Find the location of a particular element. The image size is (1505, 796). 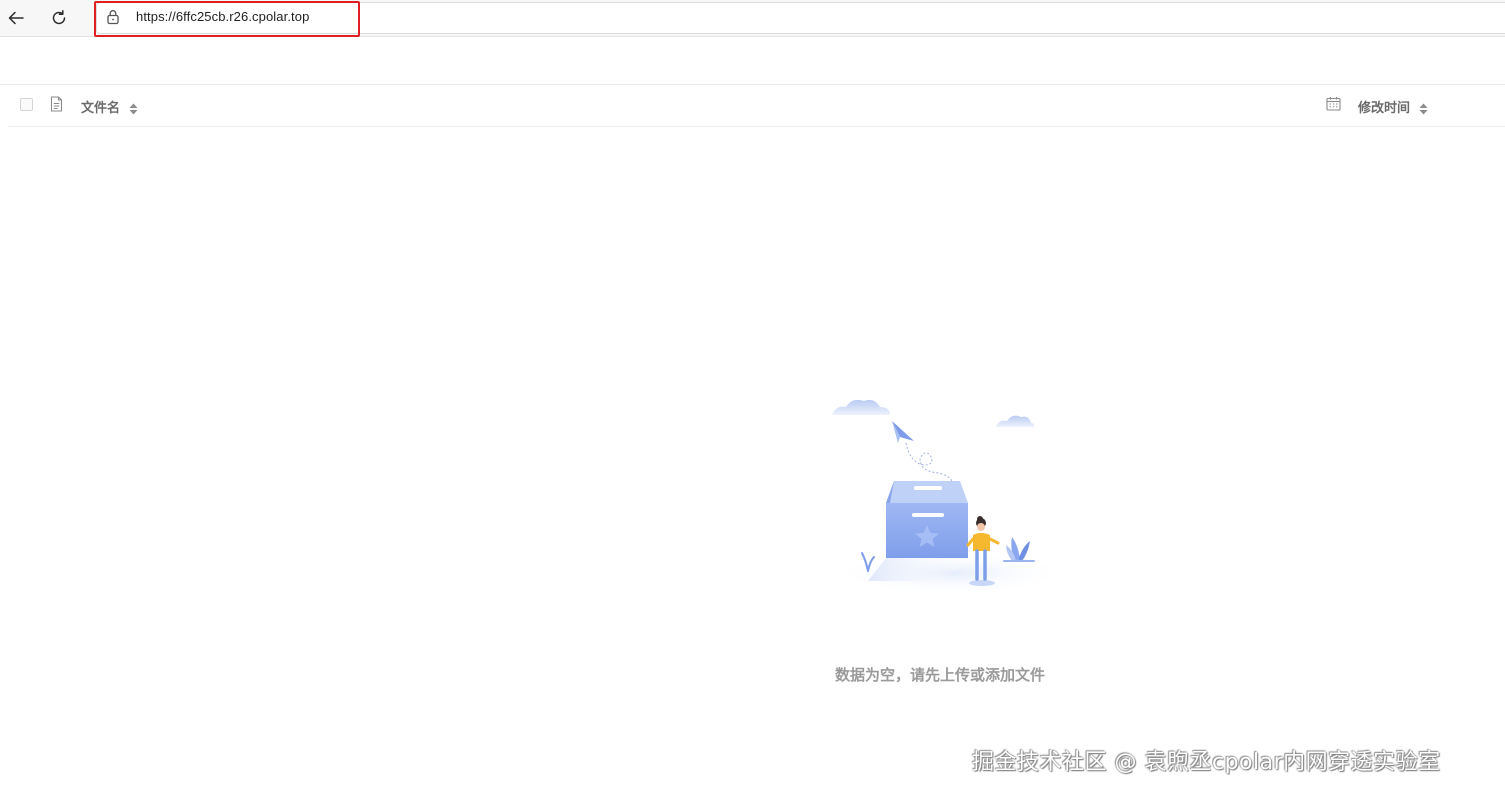

back-button is located at coordinates (16, 18).